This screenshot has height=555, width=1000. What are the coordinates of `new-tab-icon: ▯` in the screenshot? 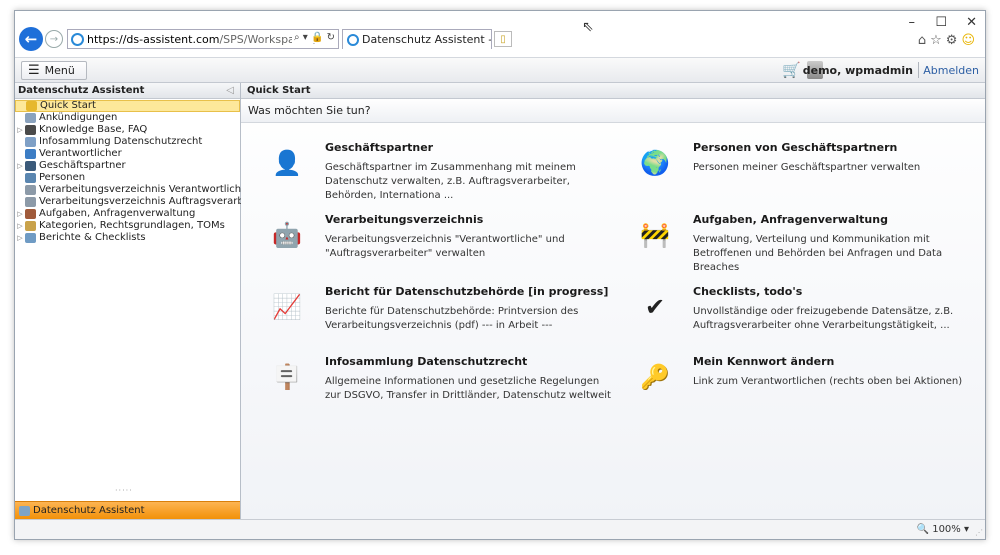 It's located at (503, 39).